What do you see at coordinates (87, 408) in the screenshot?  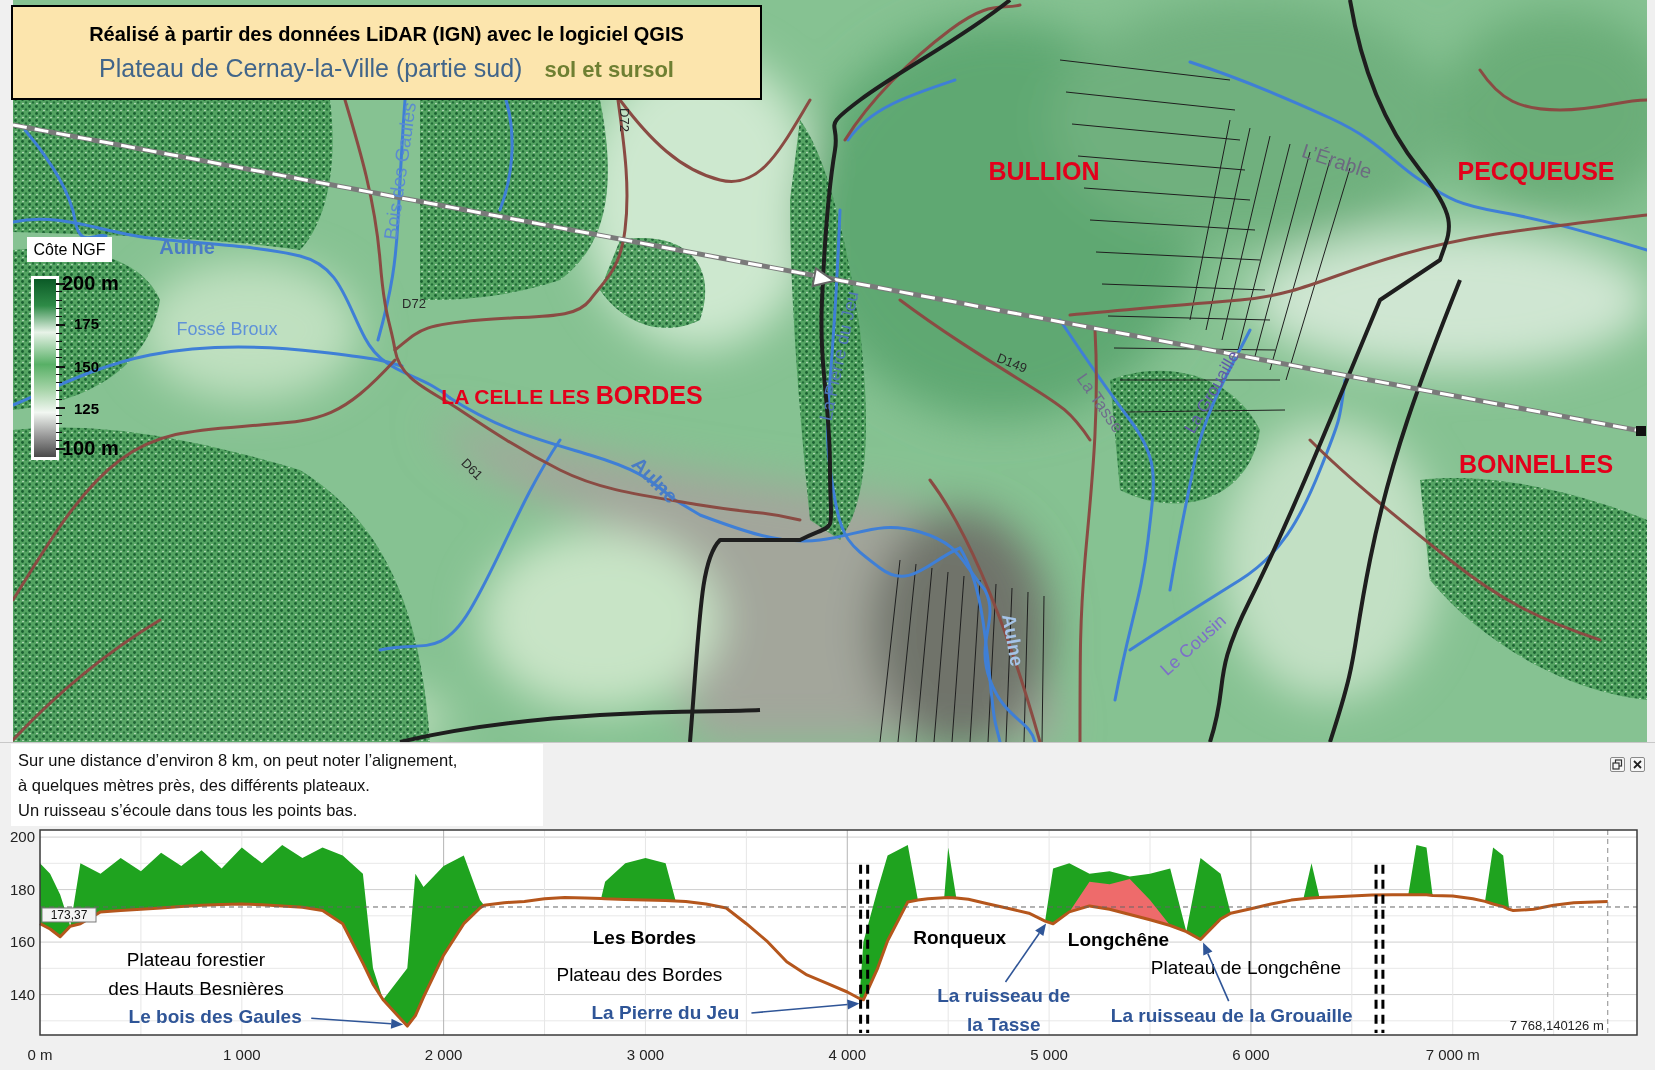 I see `legend-value-label: 125` at bounding box center [87, 408].